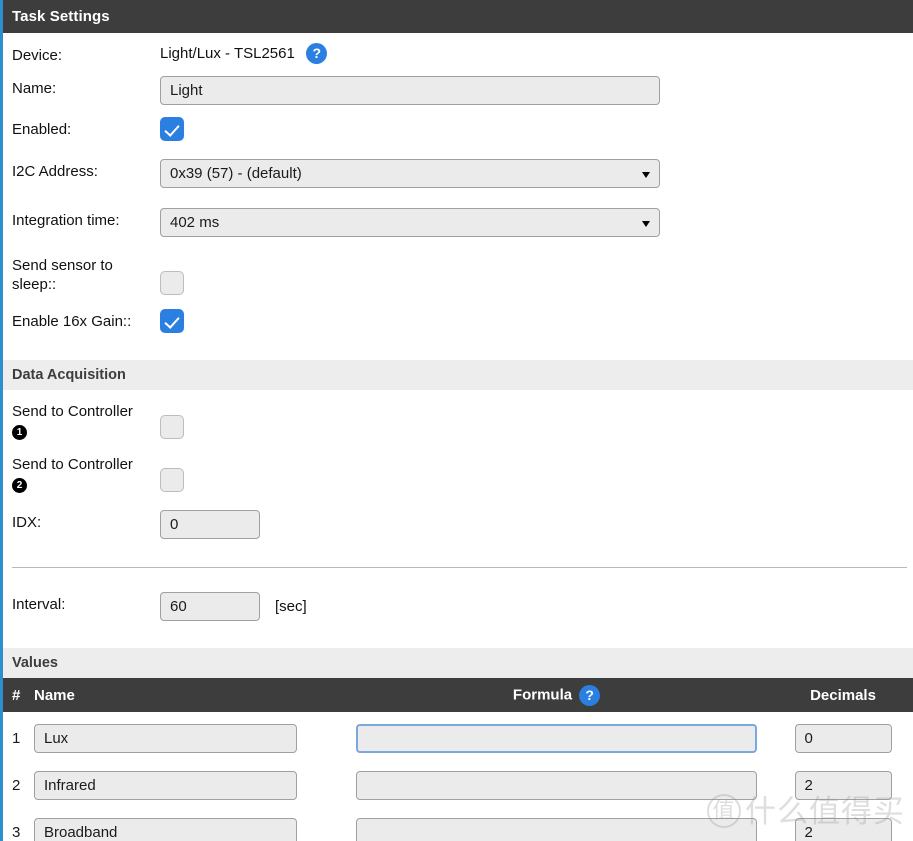 The image size is (913, 841). Describe the element at coordinates (37, 55) in the screenshot. I see `device-label: Device:` at that location.